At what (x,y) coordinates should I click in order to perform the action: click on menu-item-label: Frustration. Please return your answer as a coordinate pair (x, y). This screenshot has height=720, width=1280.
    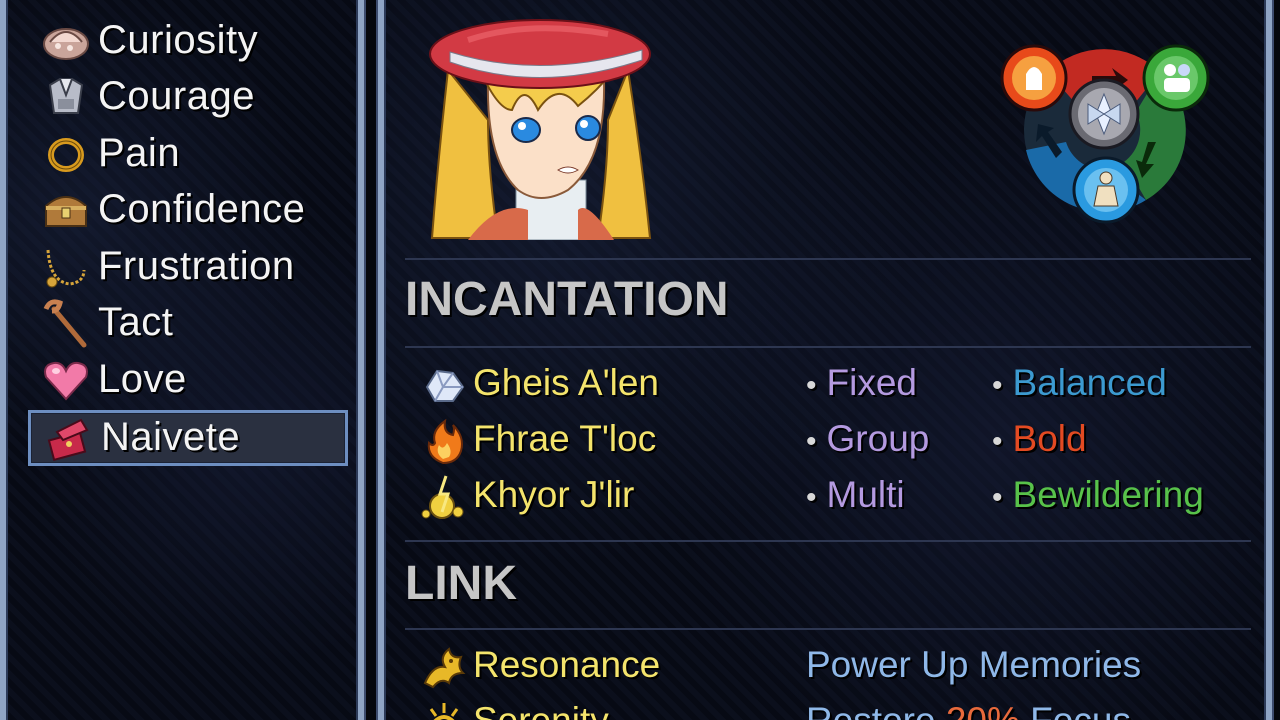
    Looking at the image, I should click on (196, 265).